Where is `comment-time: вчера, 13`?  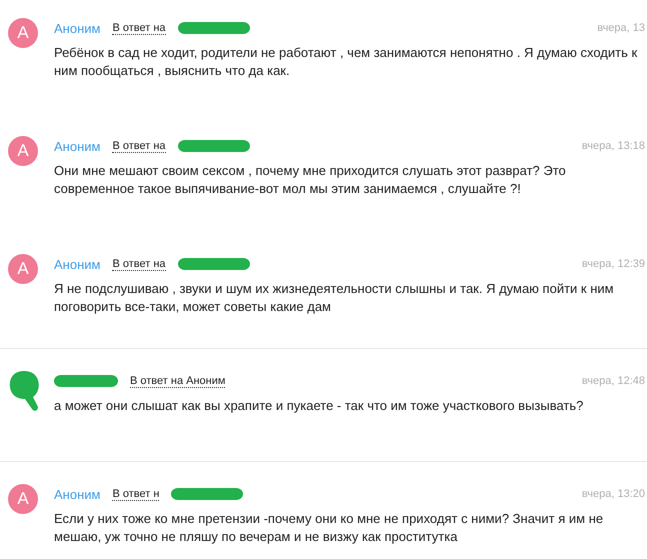
comment-time: вчера, 13 is located at coordinates (621, 28).